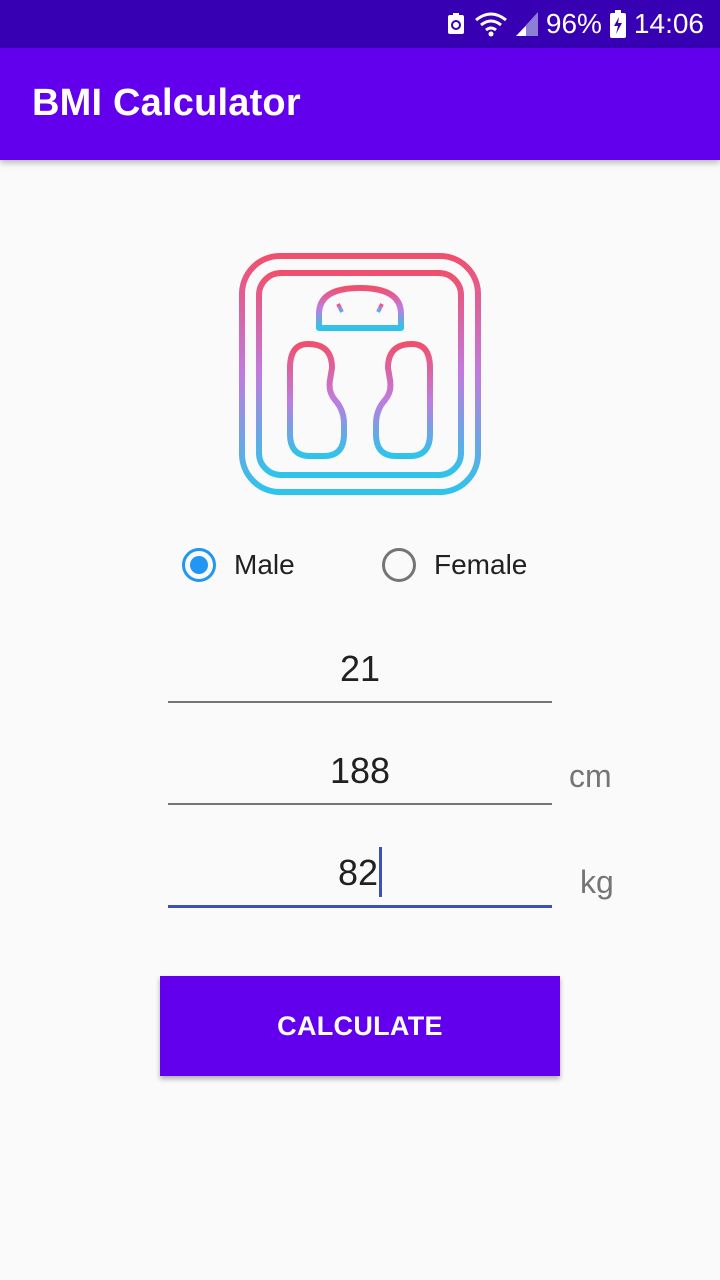 The image size is (720, 1280). I want to click on height-value: 188, so click(360, 770).